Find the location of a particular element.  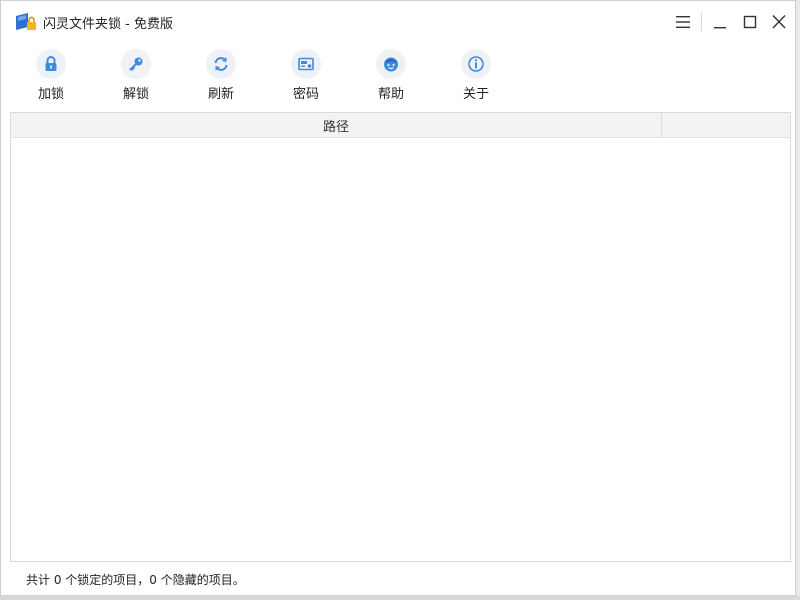

about-button: 关于 is located at coordinates (476, 77).